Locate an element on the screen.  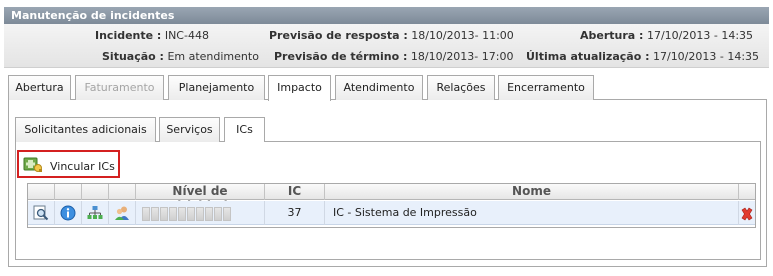
row-info-cell is located at coordinates (68, 213).